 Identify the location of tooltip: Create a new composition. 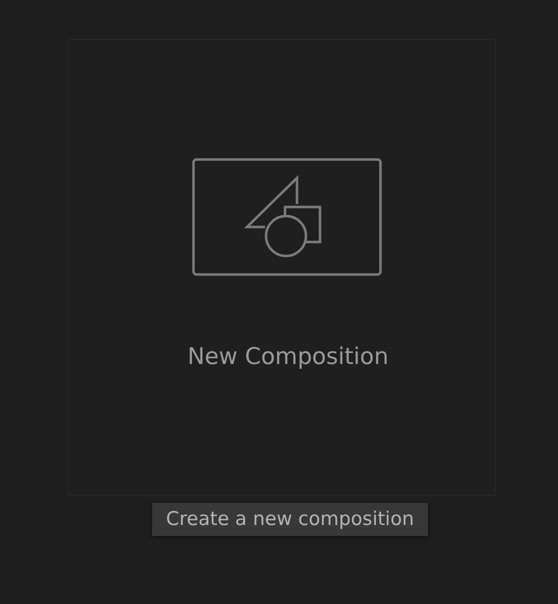
(290, 519).